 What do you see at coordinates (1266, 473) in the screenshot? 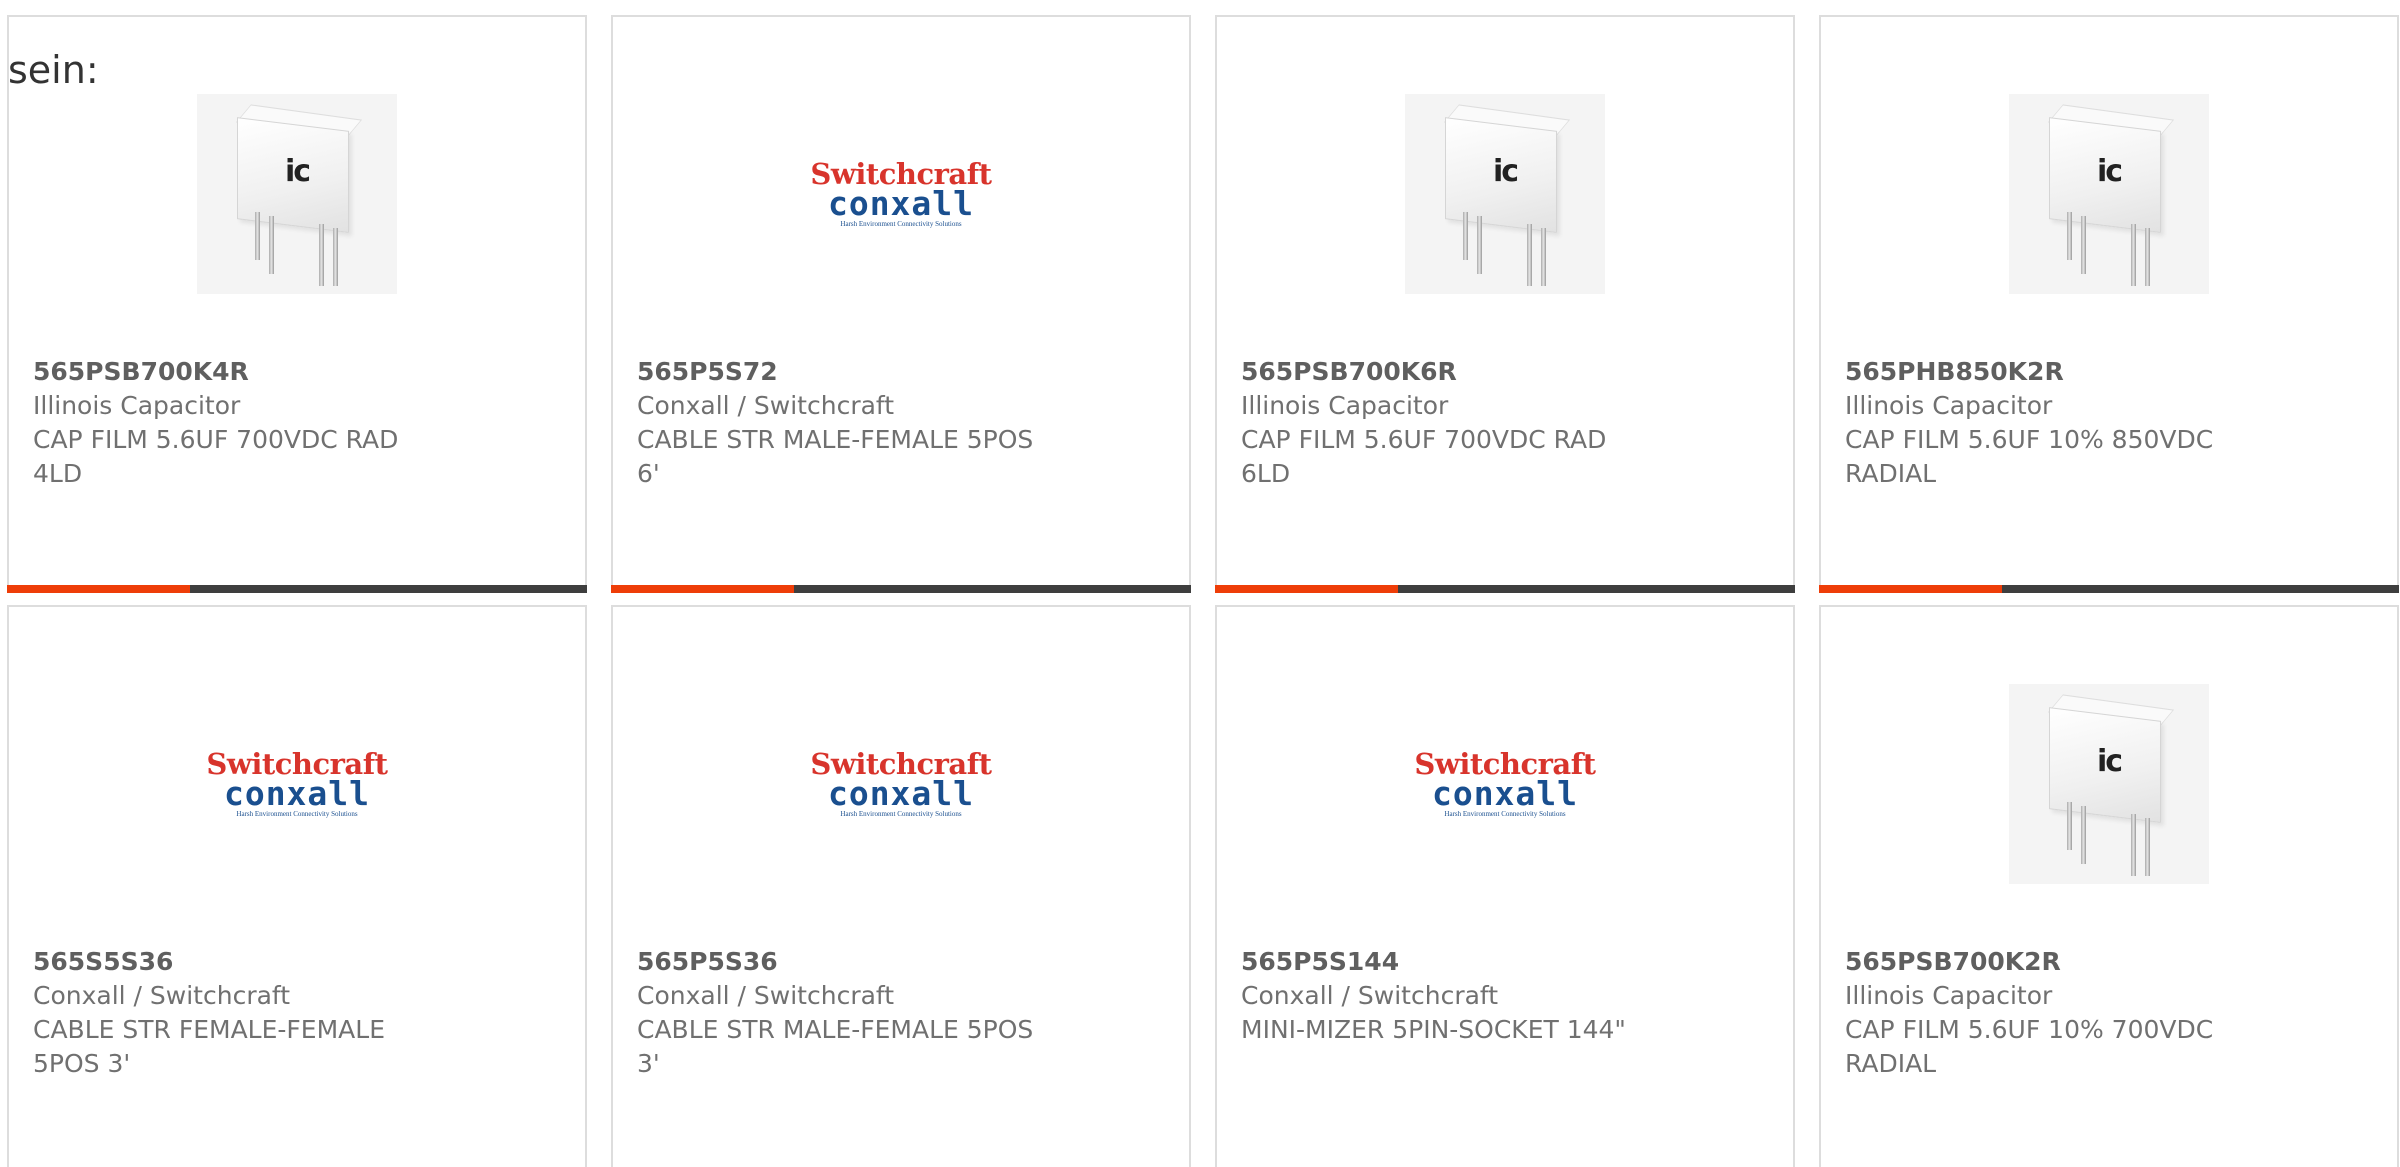
I see `product-description-line-2: 6LD` at bounding box center [1266, 473].